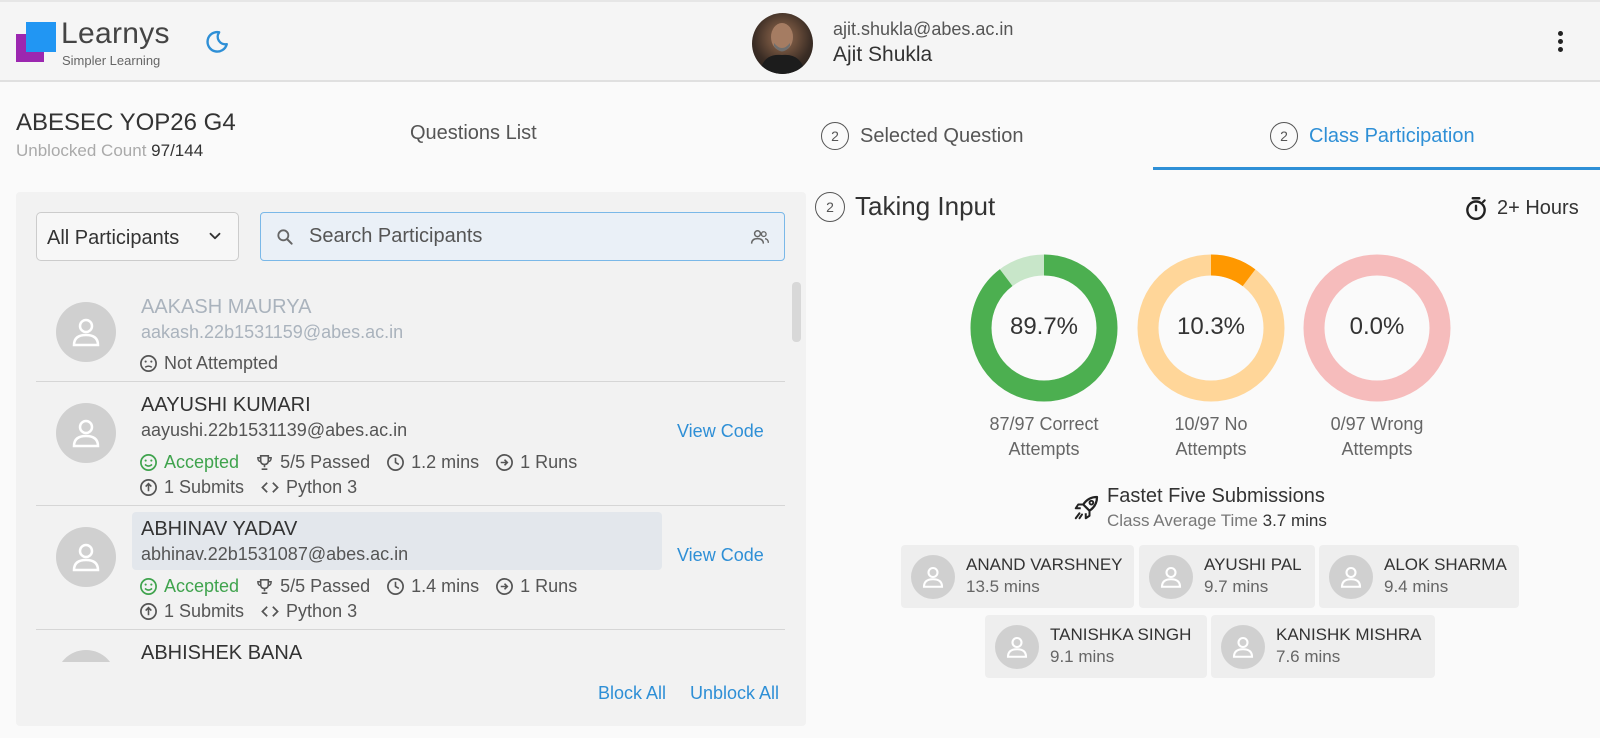 The width and height of the screenshot is (1600, 738). Describe the element at coordinates (925, 206) in the screenshot. I see `stage-title: Taking Input` at that location.